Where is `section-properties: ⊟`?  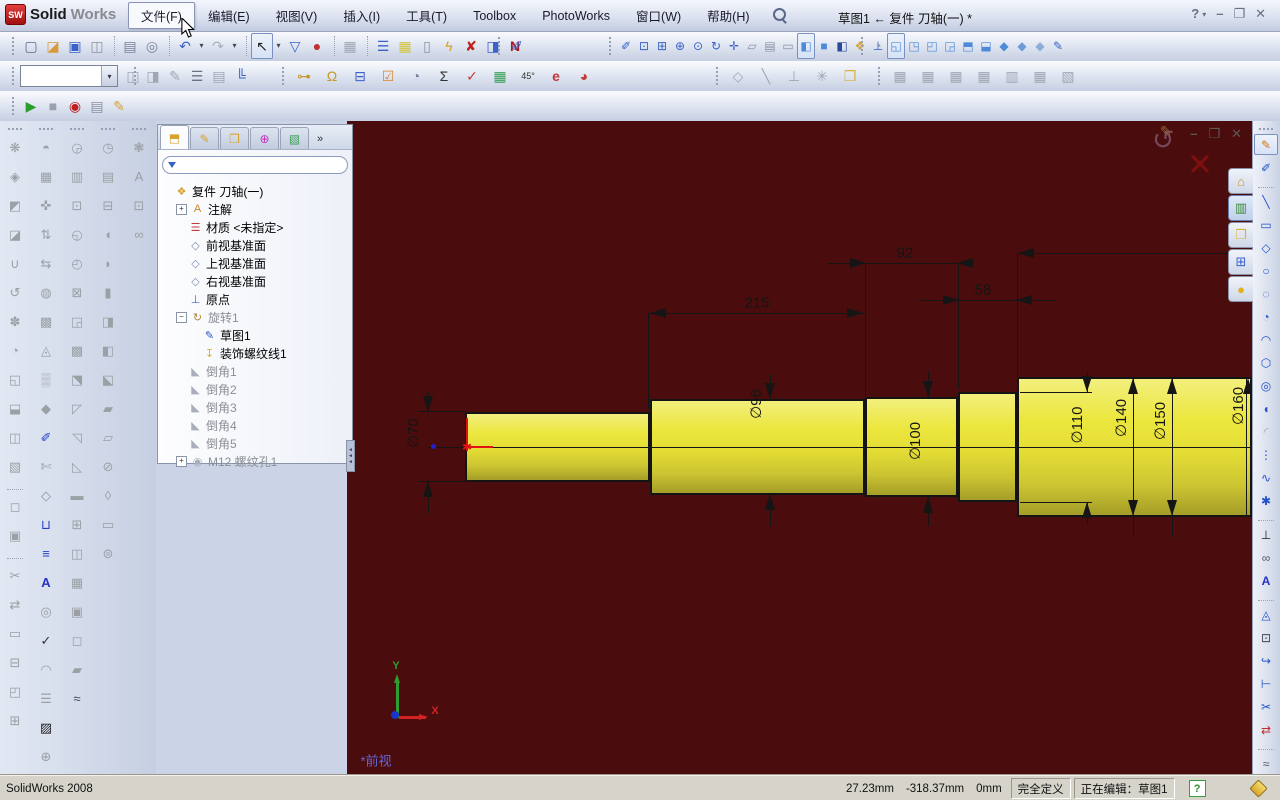
section-properties: ⊟ is located at coordinates (360, 76).